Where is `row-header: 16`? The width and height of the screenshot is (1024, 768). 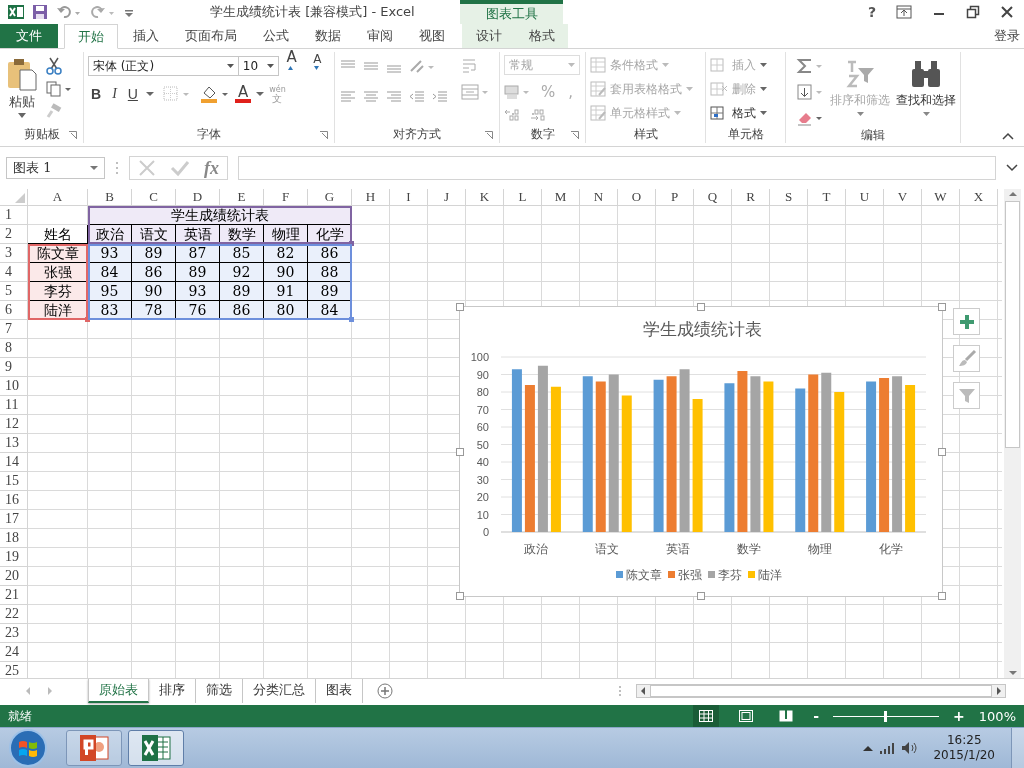 row-header: 16 is located at coordinates (14, 500).